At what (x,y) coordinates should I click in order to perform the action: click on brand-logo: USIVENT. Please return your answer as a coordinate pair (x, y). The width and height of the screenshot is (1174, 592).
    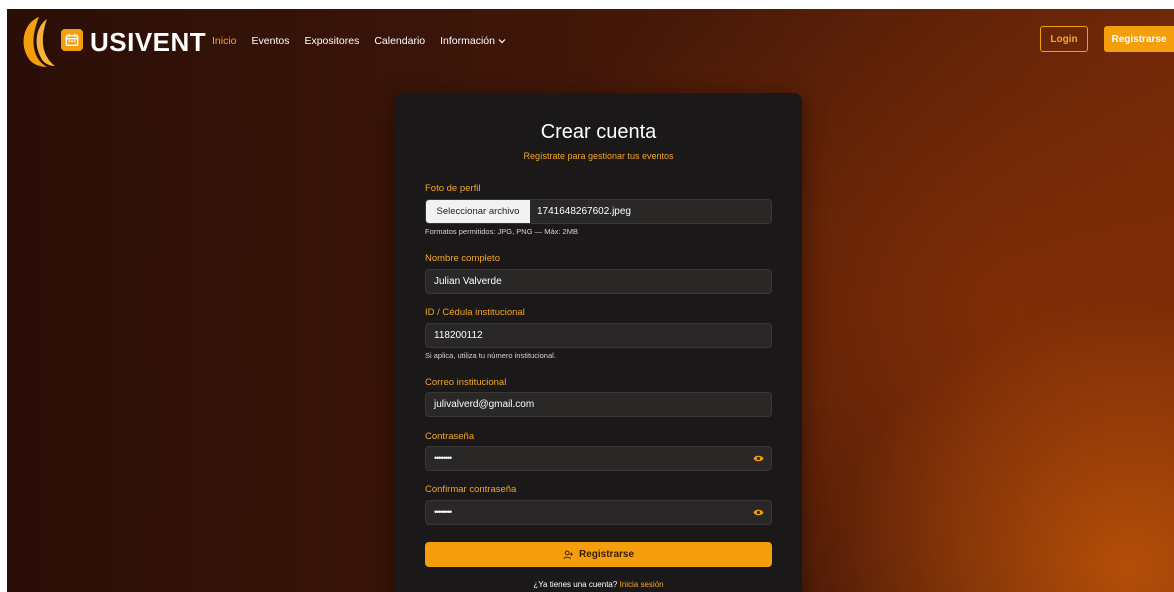
    Looking at the image, I should click on (111, 41).